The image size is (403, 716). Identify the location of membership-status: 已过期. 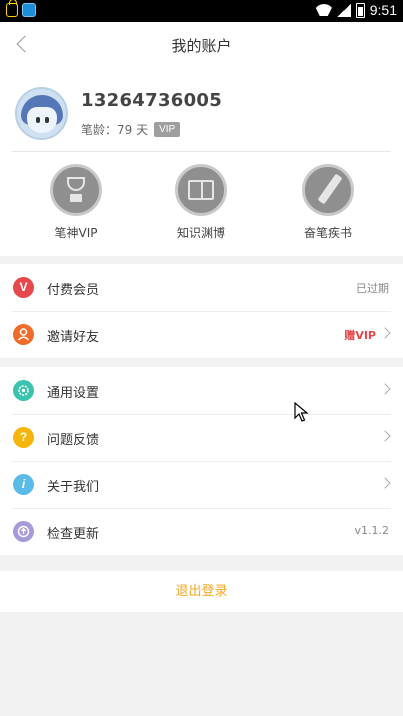
(372, 288).